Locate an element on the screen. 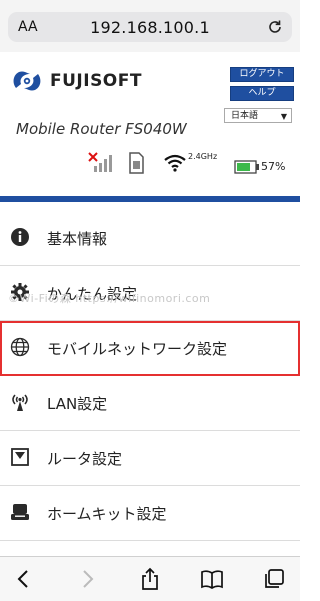 The image size is (320, 601). browser-address-area: AA 192.168.100.1 is located at coordinates (150, 26).